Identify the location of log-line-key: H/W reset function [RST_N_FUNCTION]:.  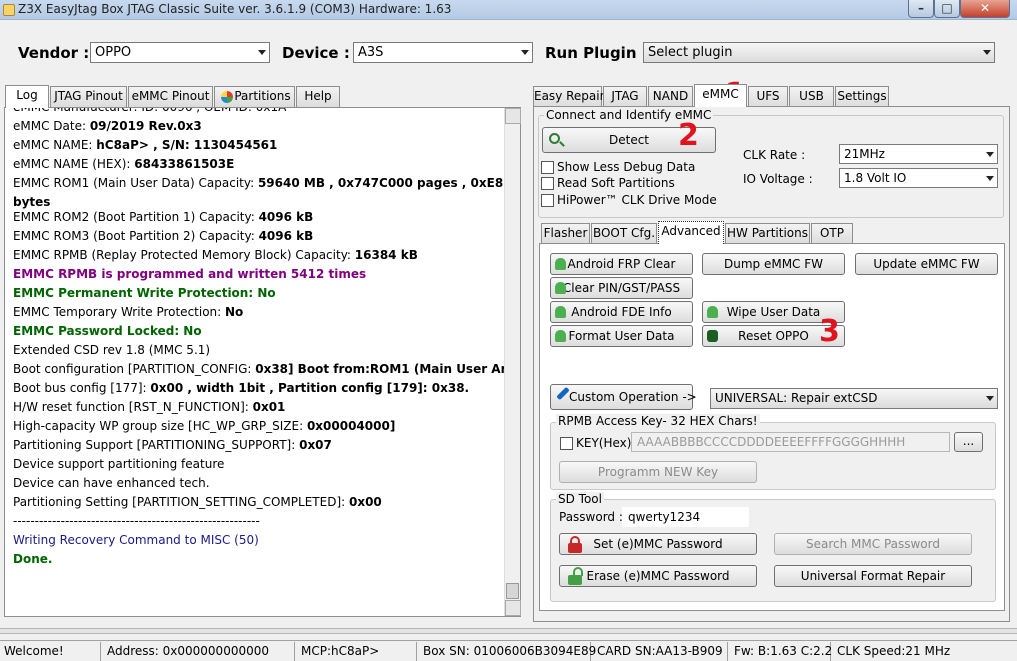
(133, 407).